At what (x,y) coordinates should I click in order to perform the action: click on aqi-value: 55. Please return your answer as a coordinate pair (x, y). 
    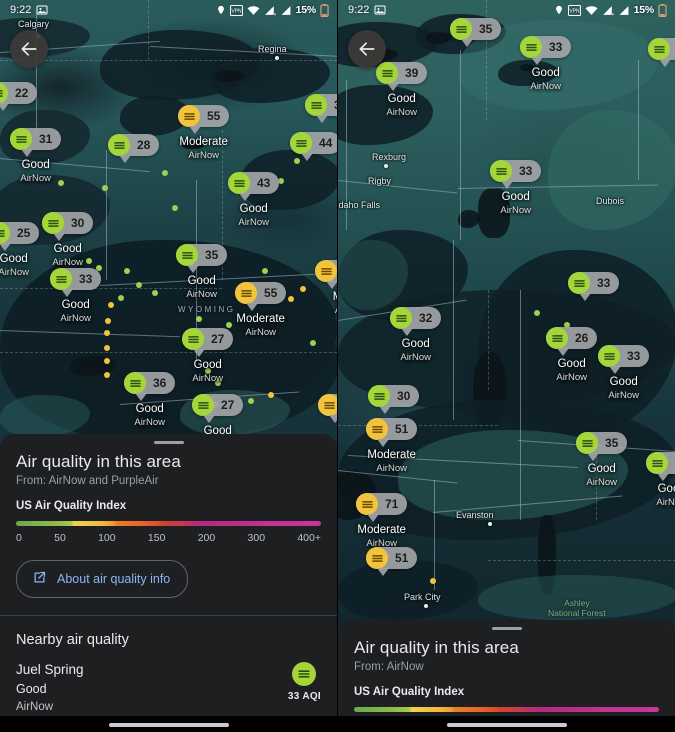
    Looking at the image, I should click on (214, 116).